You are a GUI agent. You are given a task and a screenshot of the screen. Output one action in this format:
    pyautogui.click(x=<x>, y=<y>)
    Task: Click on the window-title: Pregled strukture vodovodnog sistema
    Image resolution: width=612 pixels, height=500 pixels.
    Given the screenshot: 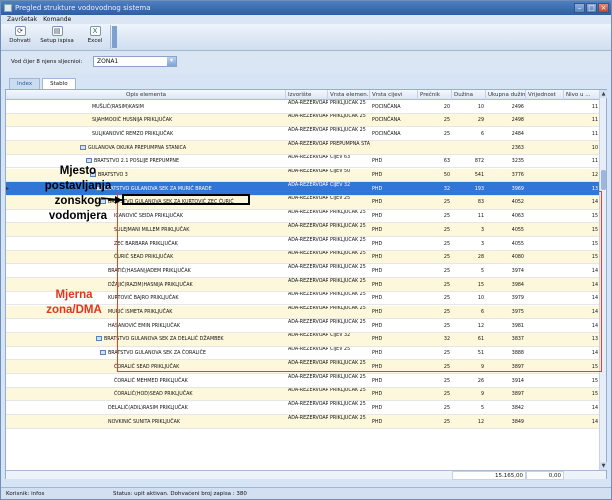 What is the action you would take?
    pyautogui.click(x=83, y=8)
    